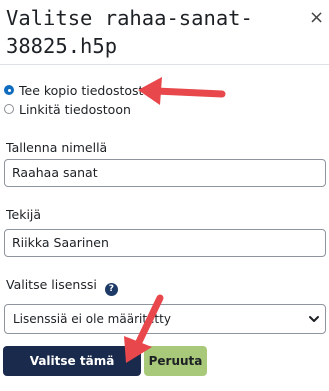 This screenshot has height=391, width=329. What do you see at coordinates (129, 32) in the screenshot?
I see `dialog-title: Valitse rahaa-sanat-38825.h5p` at bounding box center [129, 32].